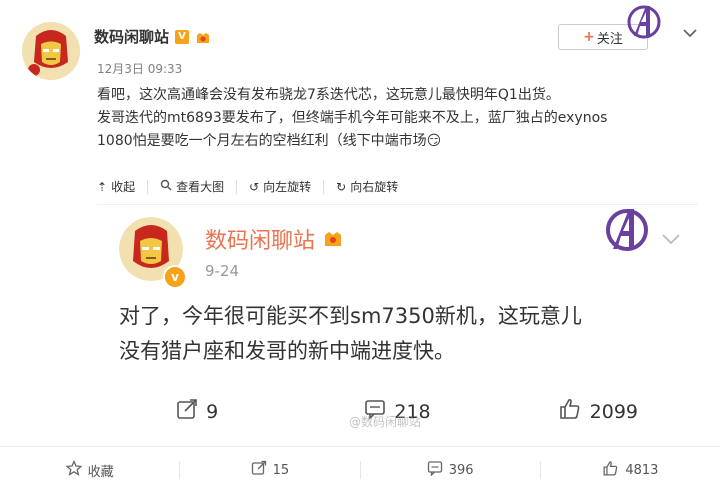  I want to click on watermark: @数码闲聊站, so click(385, 422).